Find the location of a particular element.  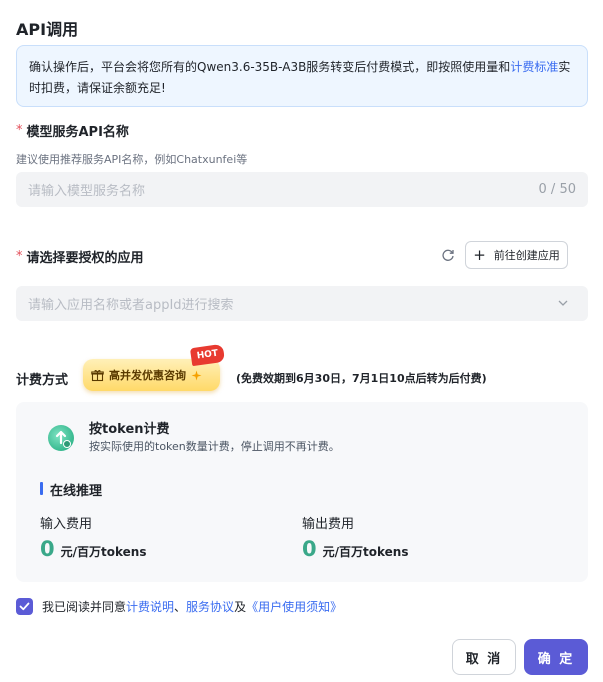

agreement-row: 我已阅读并同意 计费说明、服务协议及《用户使用须知》 is located at coordinates (179, 606).